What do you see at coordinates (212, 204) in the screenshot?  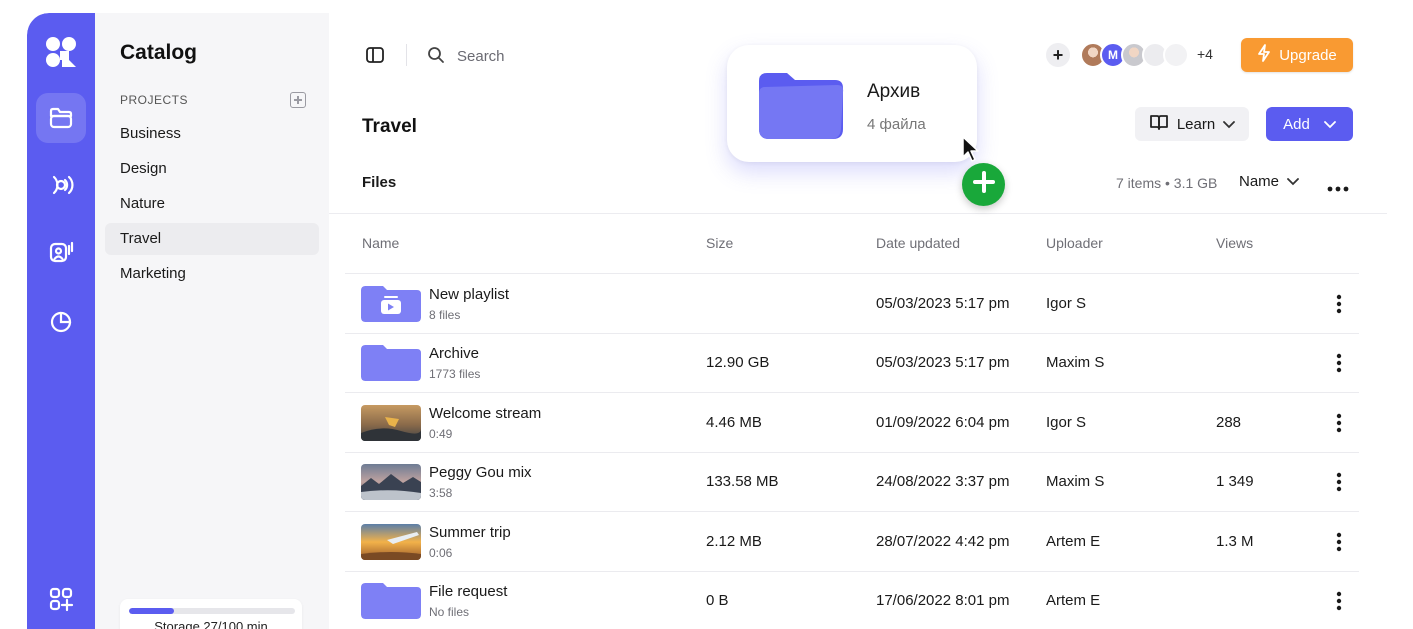 I see `sidebar-item-nature: Nature` at bounding box center [212, 204].